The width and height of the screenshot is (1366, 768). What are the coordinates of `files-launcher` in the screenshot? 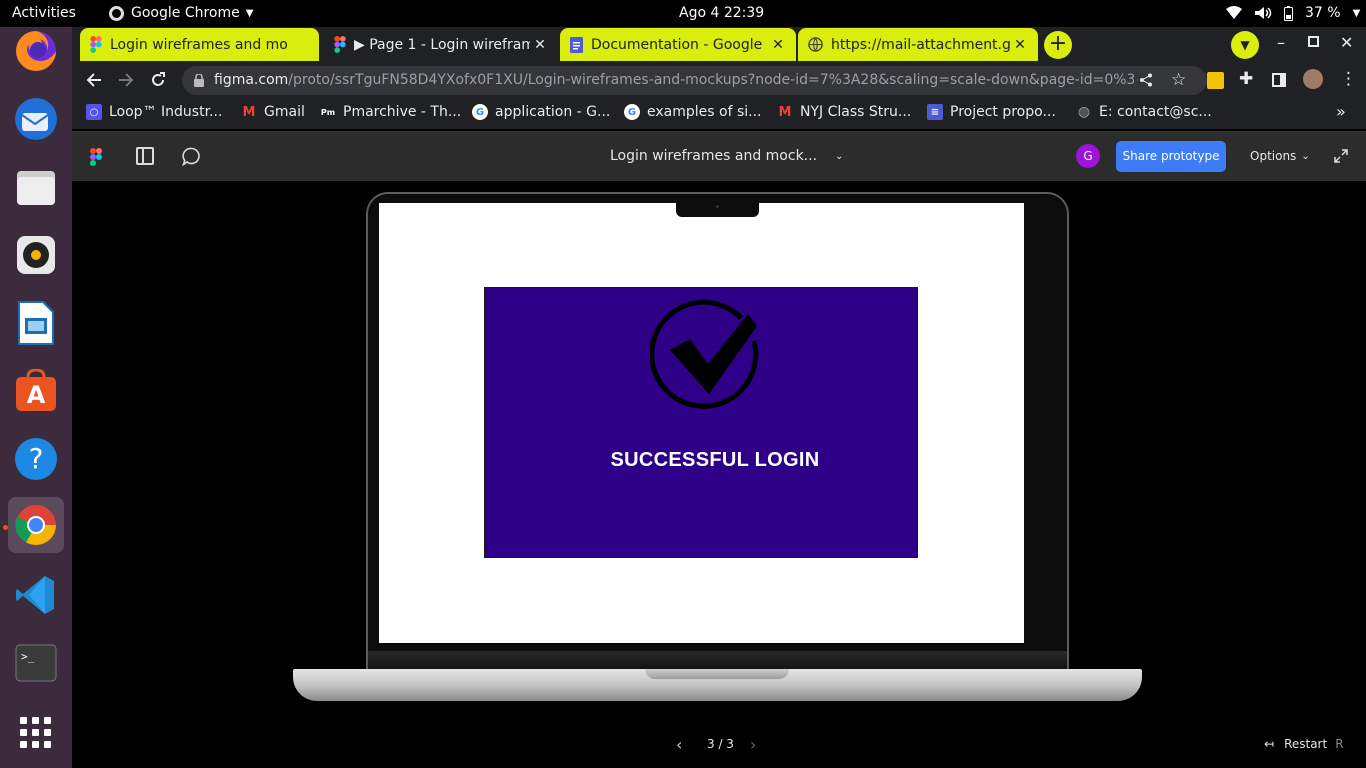 It's located at (36, 187).